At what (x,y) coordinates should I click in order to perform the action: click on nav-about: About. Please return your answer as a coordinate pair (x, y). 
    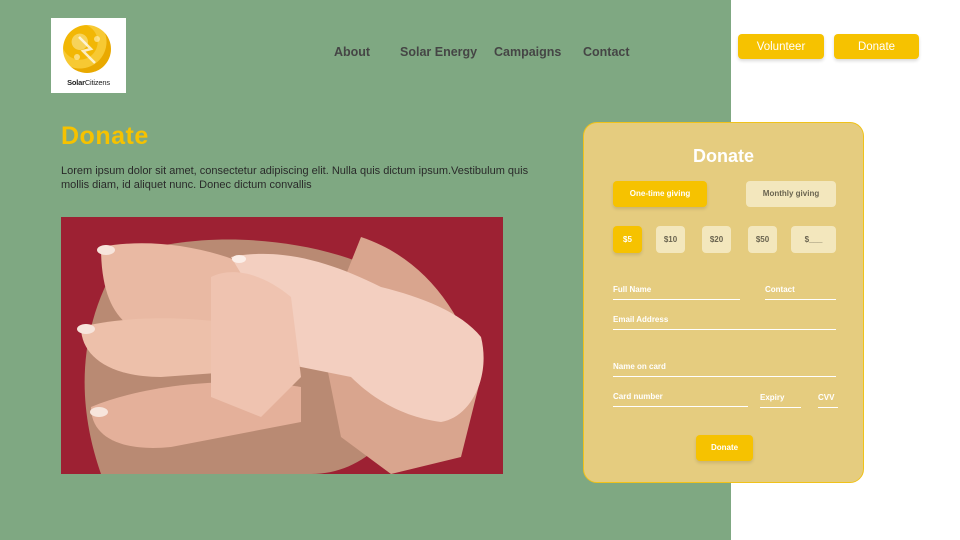
    Looking at the image, I should click on (352, 52).